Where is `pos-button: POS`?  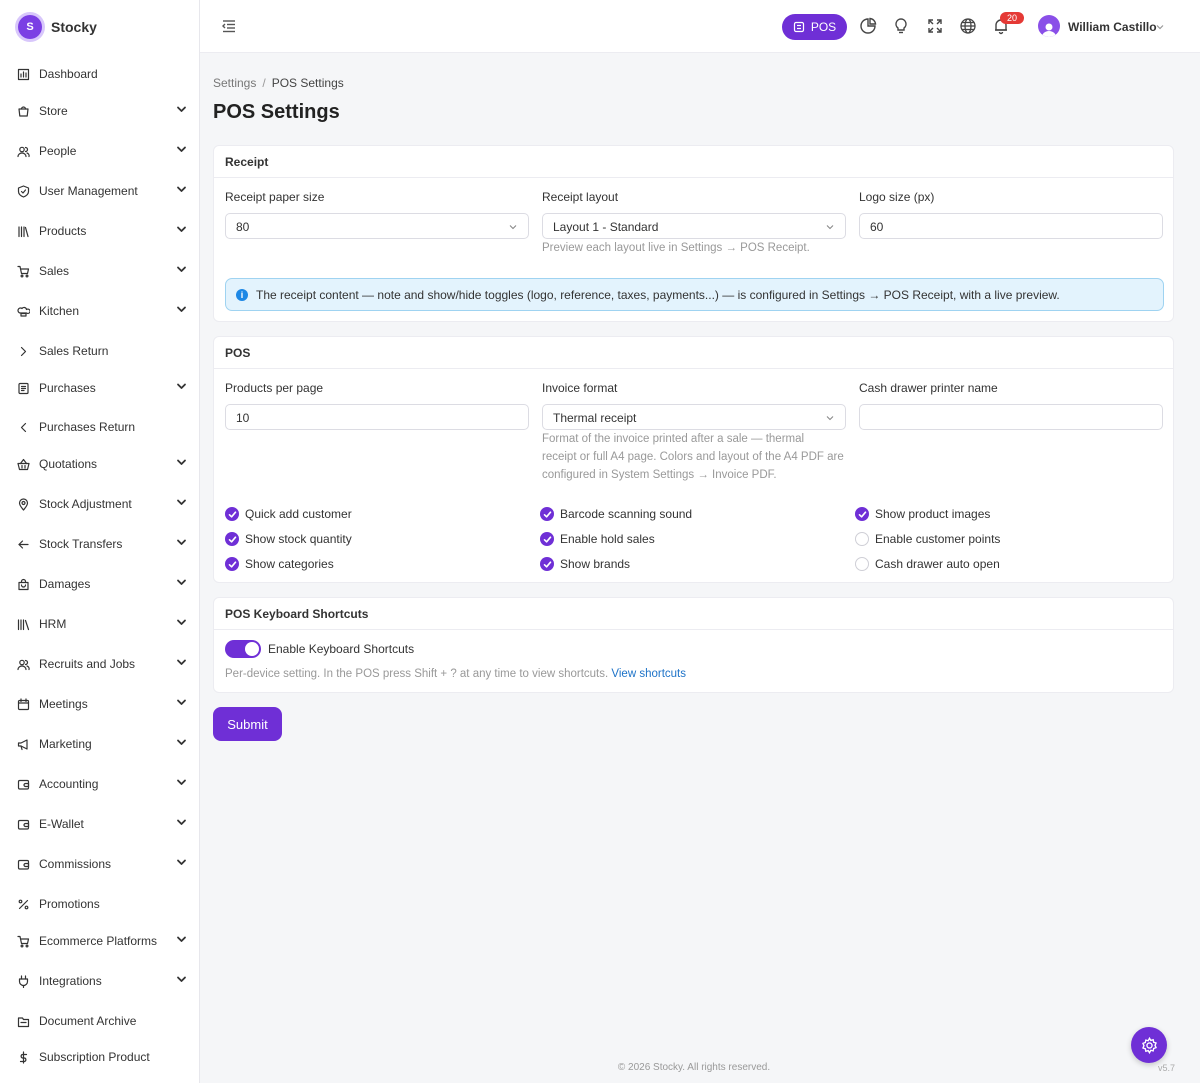
pos-button: POS is located at coordinates (814, 27).